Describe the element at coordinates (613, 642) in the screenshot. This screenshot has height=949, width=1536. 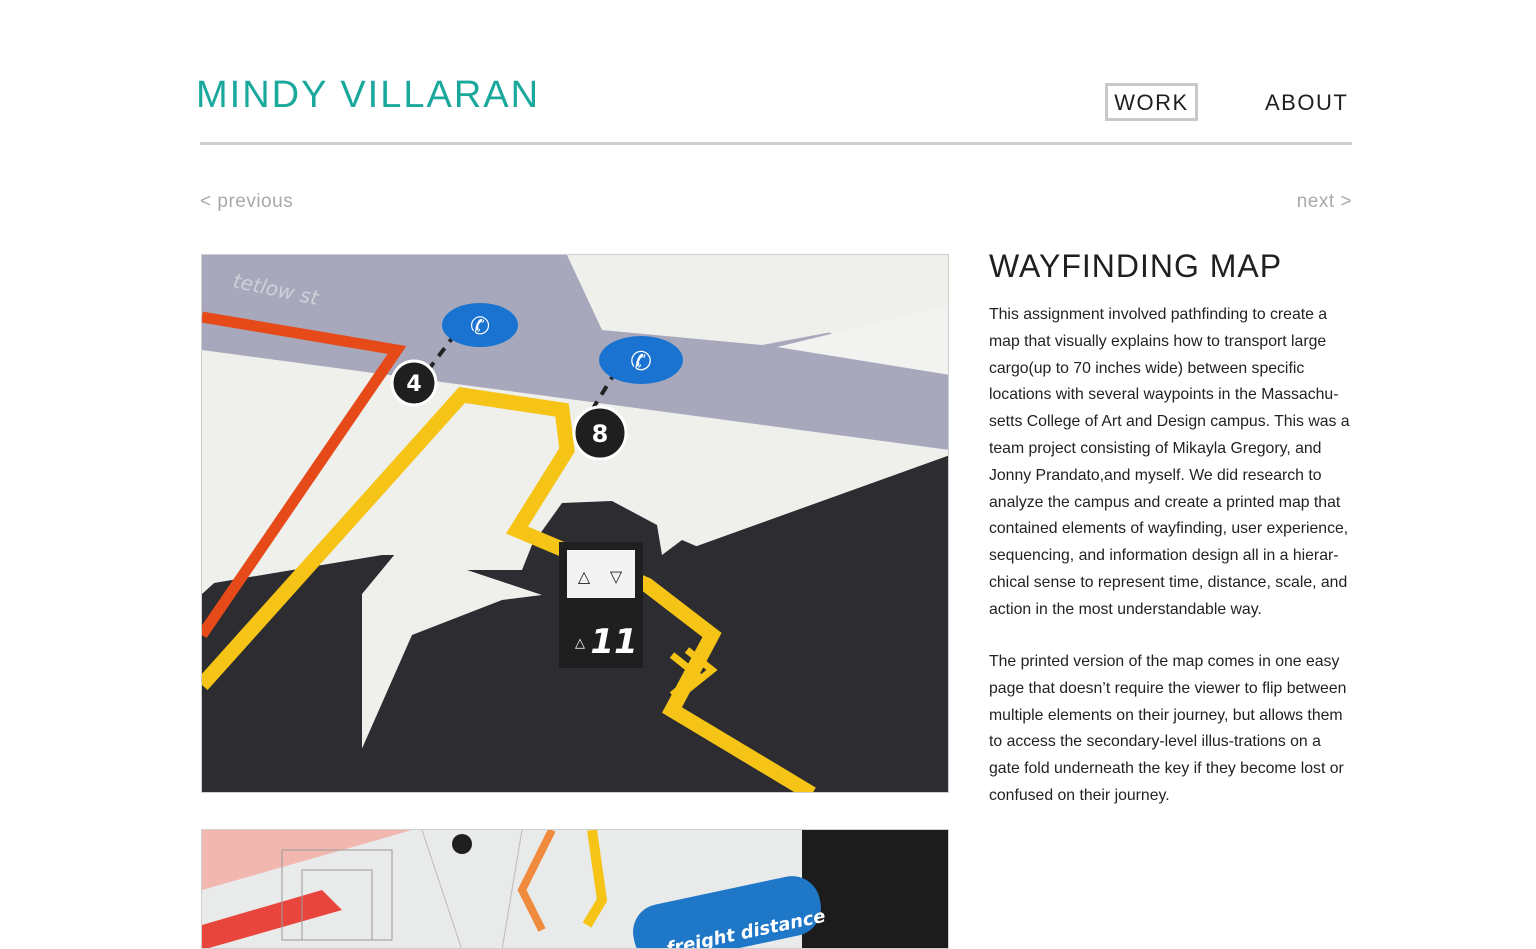
I see `elevator-floor-number: 11` at that location.